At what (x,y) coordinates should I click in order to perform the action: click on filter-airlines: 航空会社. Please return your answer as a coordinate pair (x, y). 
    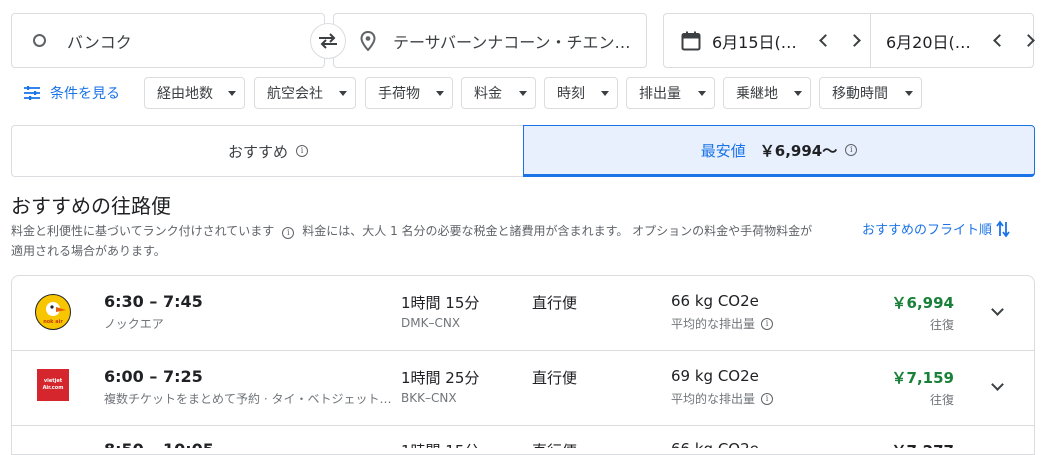
    Looking at the image, I should click on (305, 93).